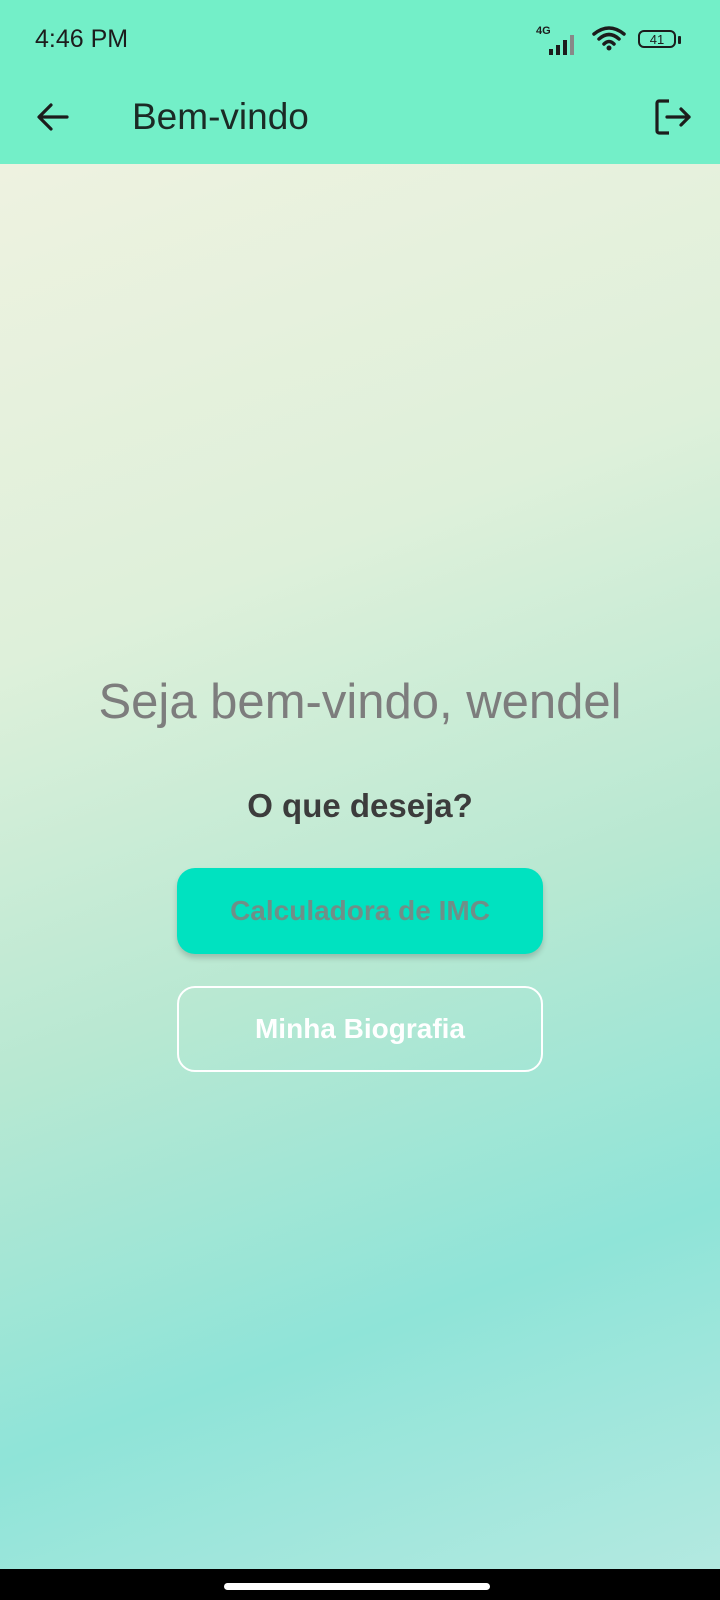 Image resolution: width=720 pixels, height=1600 pixels. I want to click on app-bar: Bem-vindo, so click(360, 122).